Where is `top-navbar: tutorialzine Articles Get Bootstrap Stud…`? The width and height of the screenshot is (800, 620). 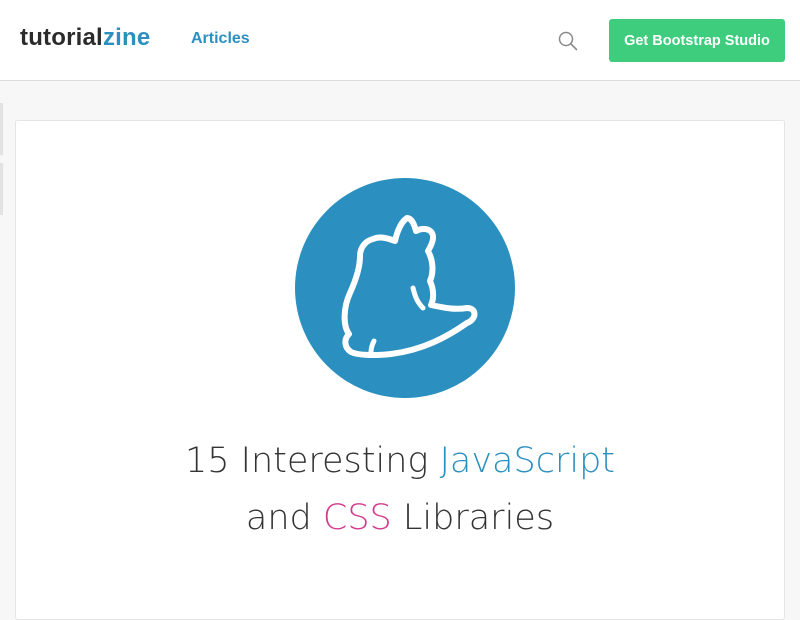 top-navbar: tutorialzine Articles Get Bootstrap Stud… is located at coordinates (400, 40).